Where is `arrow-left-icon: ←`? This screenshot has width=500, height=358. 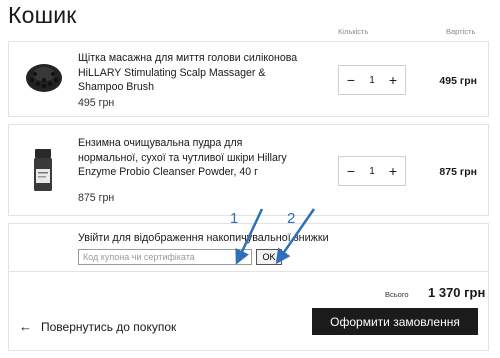 arrow-left-icon: ← is located at coordinates (25, 326).